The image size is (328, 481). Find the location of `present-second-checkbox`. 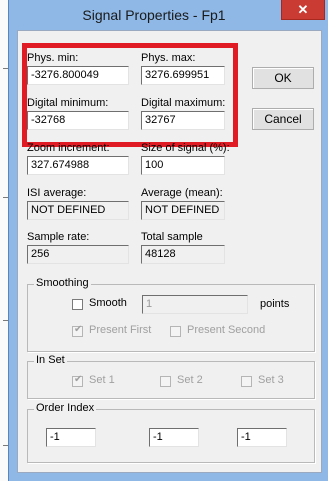

present-second-checkbox is located at coordinates (175, 331).